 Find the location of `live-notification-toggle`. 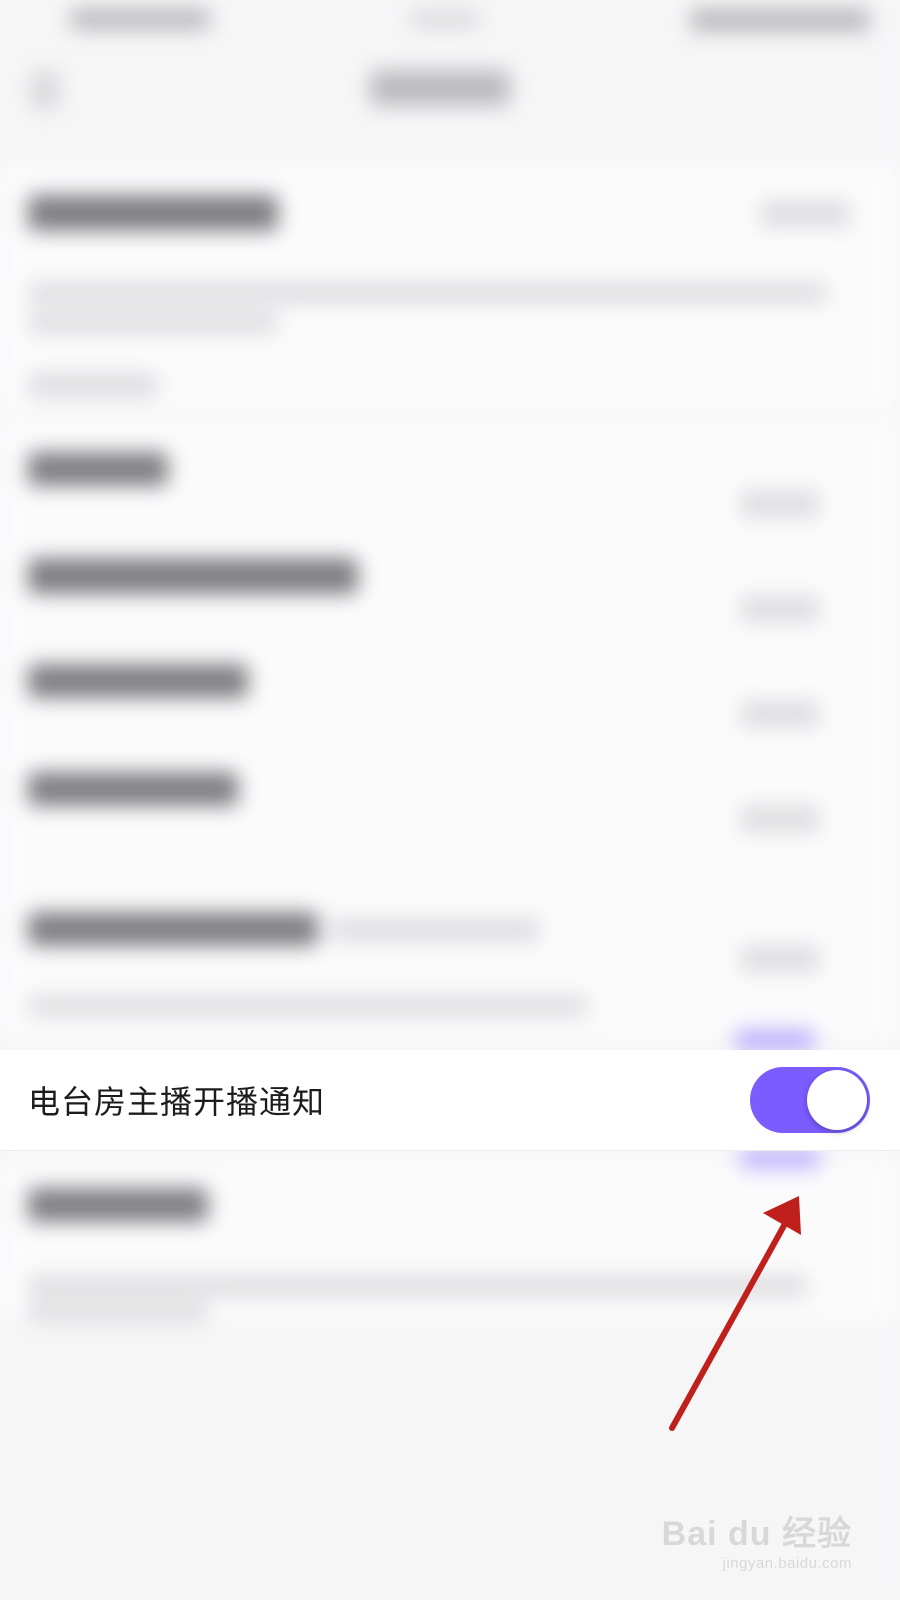

live-notification-toggle is located at coordinates (810, 1100).